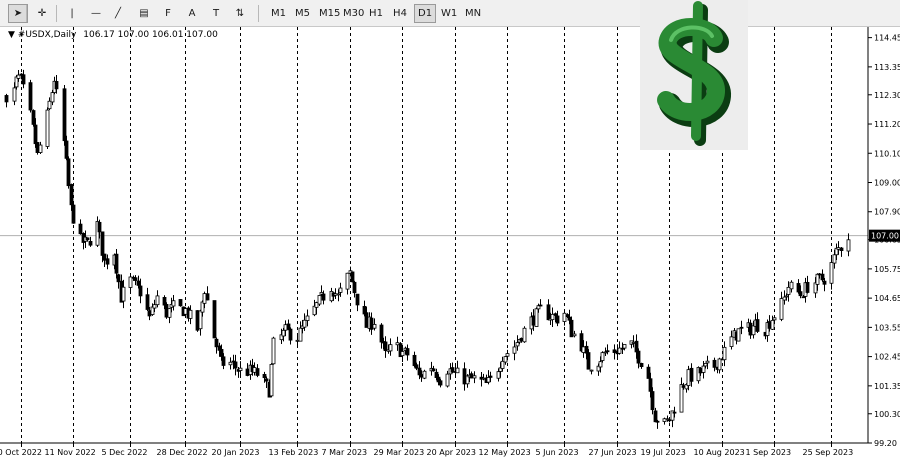 Image resolution: width=900 pixels, height=461 pixels. What do you see at coordinates (21, 452) in the screenshot?
I see `x-tick-label: 20 Oct 2022` at bounding box center [21, 452].